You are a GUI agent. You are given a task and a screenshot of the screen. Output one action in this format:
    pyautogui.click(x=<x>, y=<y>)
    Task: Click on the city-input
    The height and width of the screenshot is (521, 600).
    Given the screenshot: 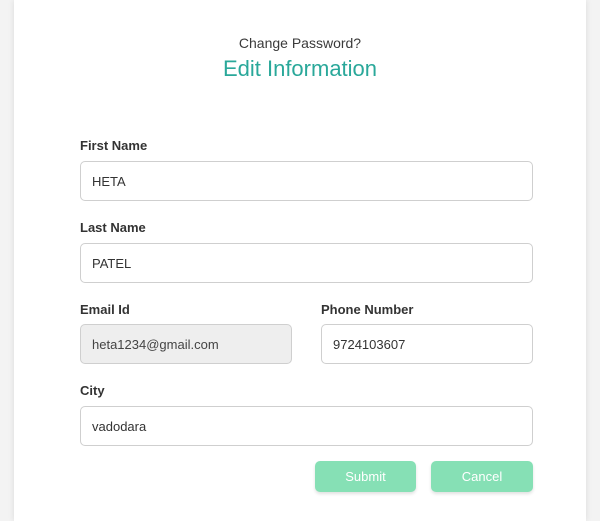 What is the action you would take?
    pyautogui.click(x=306, y=426)
    